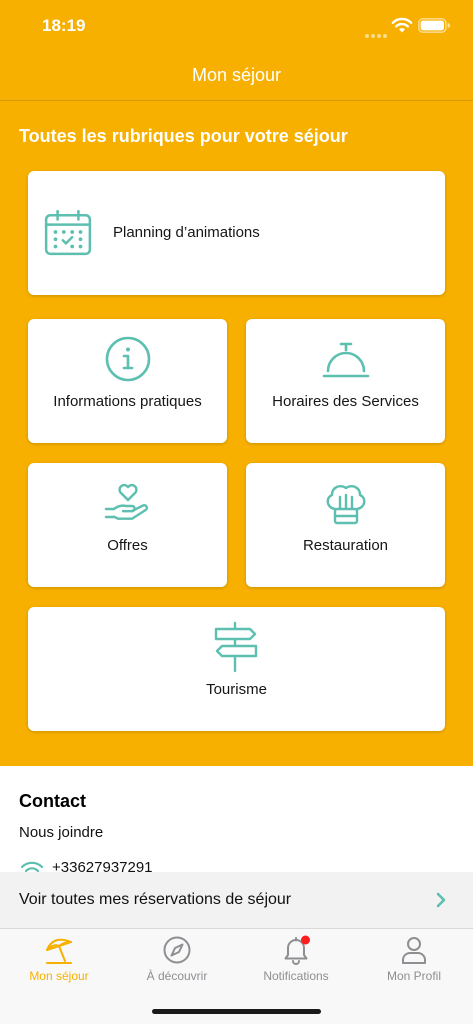 The image size is (473, 1024). Describe the element at coordinates (237, 647) in the screenshot. I see `signpost-icon` at that location.